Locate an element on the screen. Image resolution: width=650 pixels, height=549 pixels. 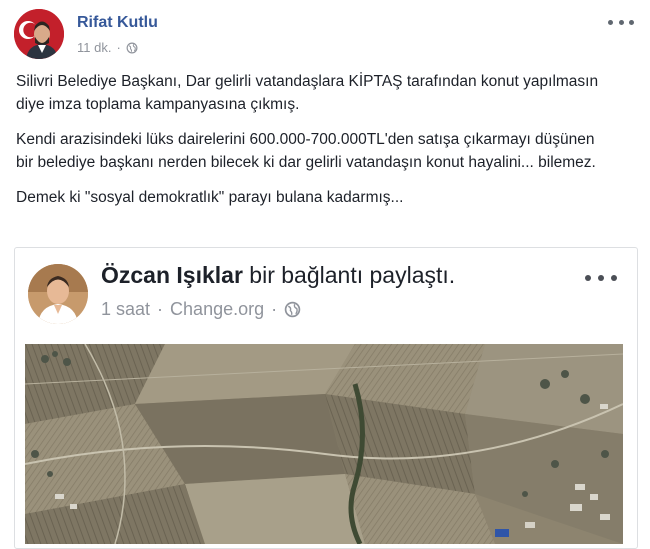
shared-author-avatar is located at coordinates (58, 294).